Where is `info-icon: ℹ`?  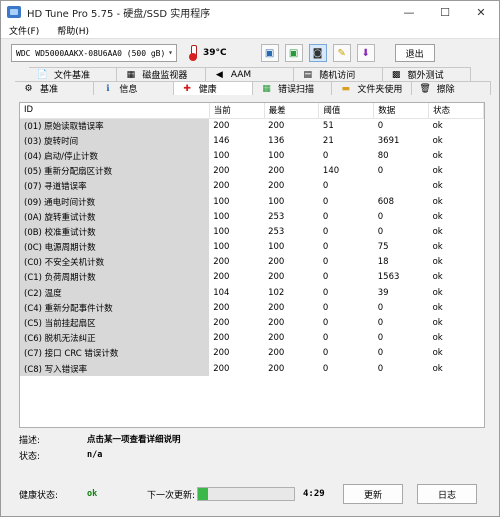
info-icon: ℹ is located at coordinates (108, 88).